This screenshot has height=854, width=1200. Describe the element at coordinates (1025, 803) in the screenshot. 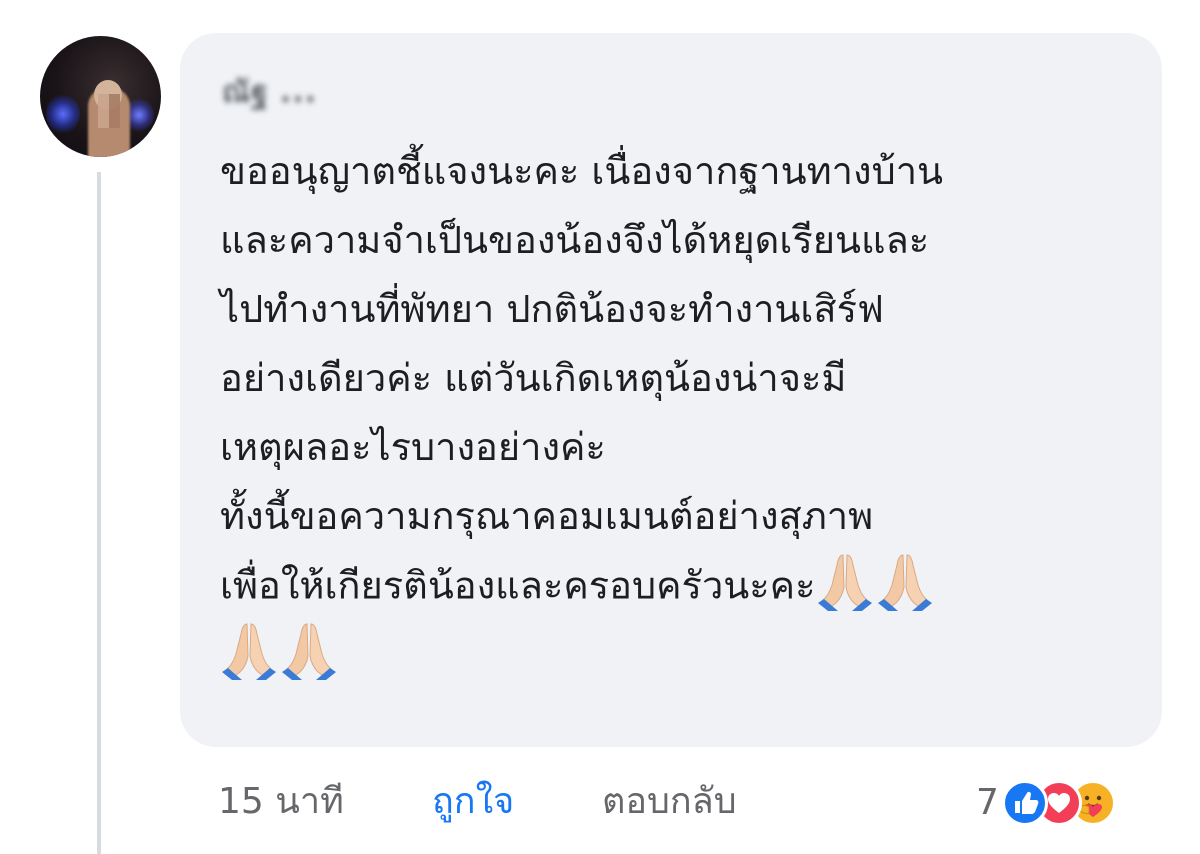

I see `like-reaction-icon` at that location.